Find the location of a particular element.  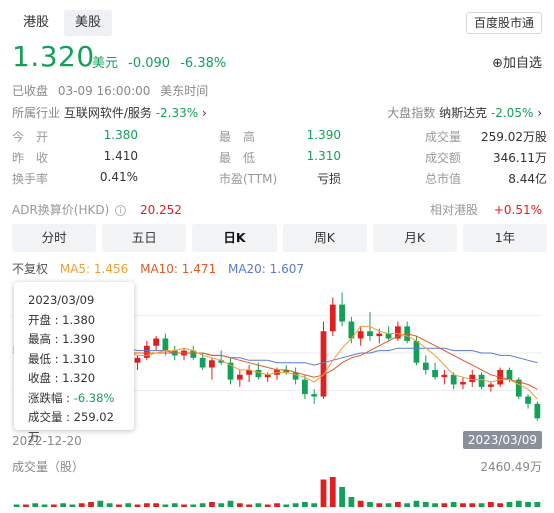

tab-one-year: 1年 is located at coordinates (505, 238).